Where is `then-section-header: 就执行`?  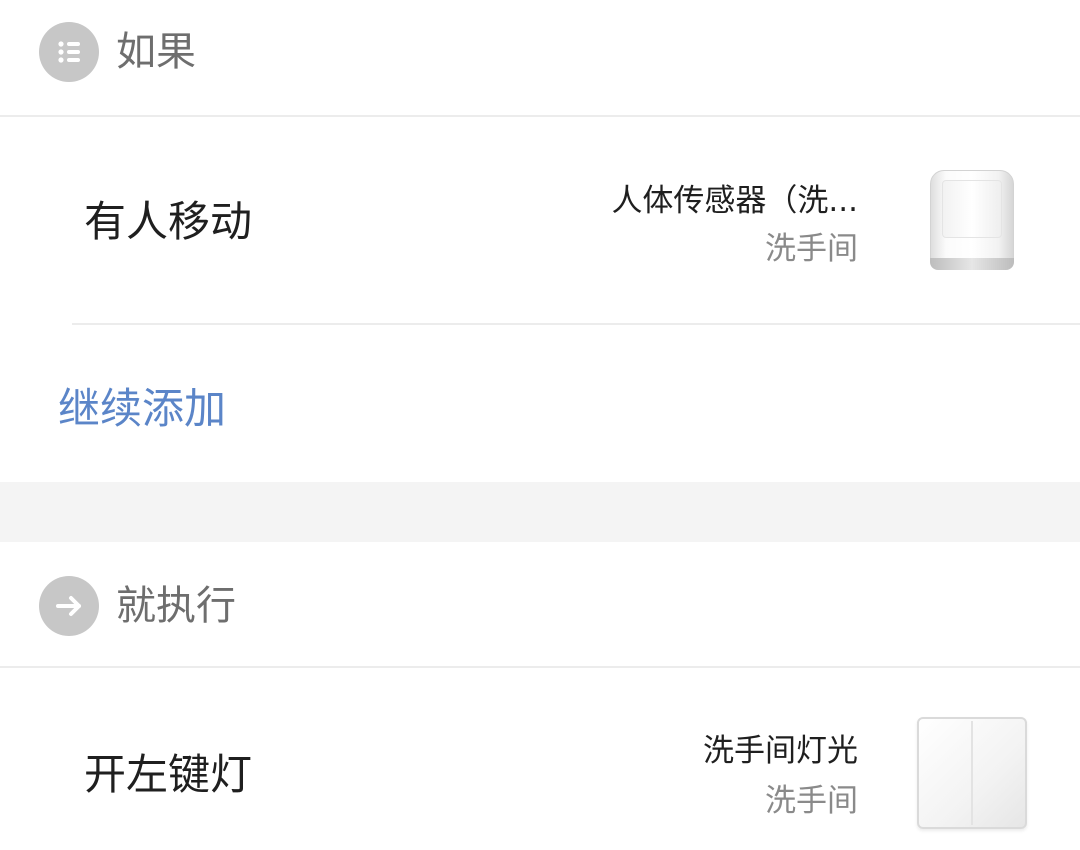 then-section-header: 就执行 is located at coordinates (540, 604).